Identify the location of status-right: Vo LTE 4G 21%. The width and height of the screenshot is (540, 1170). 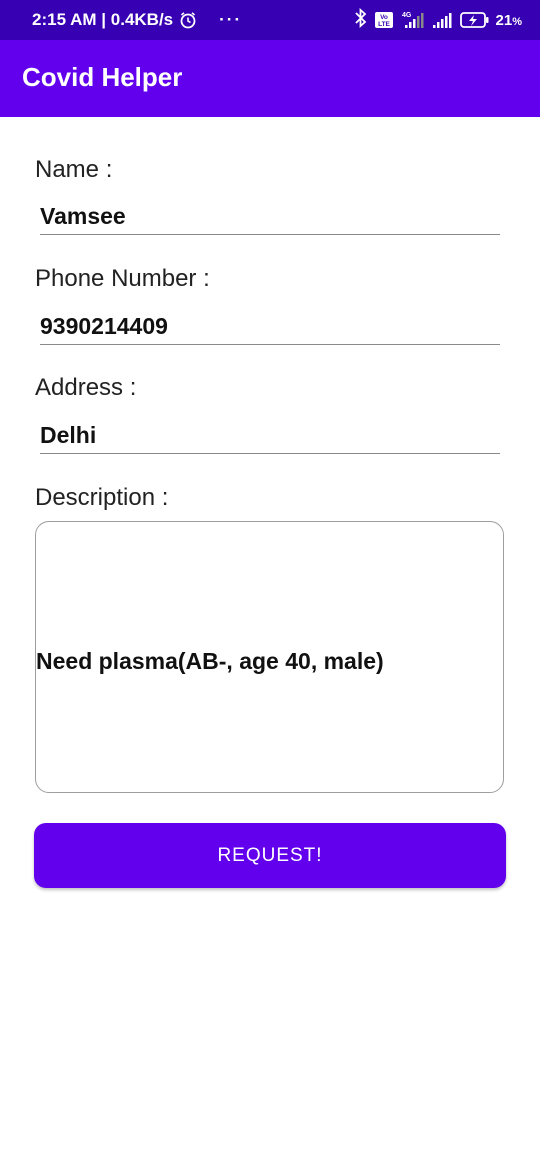
(438, 20).